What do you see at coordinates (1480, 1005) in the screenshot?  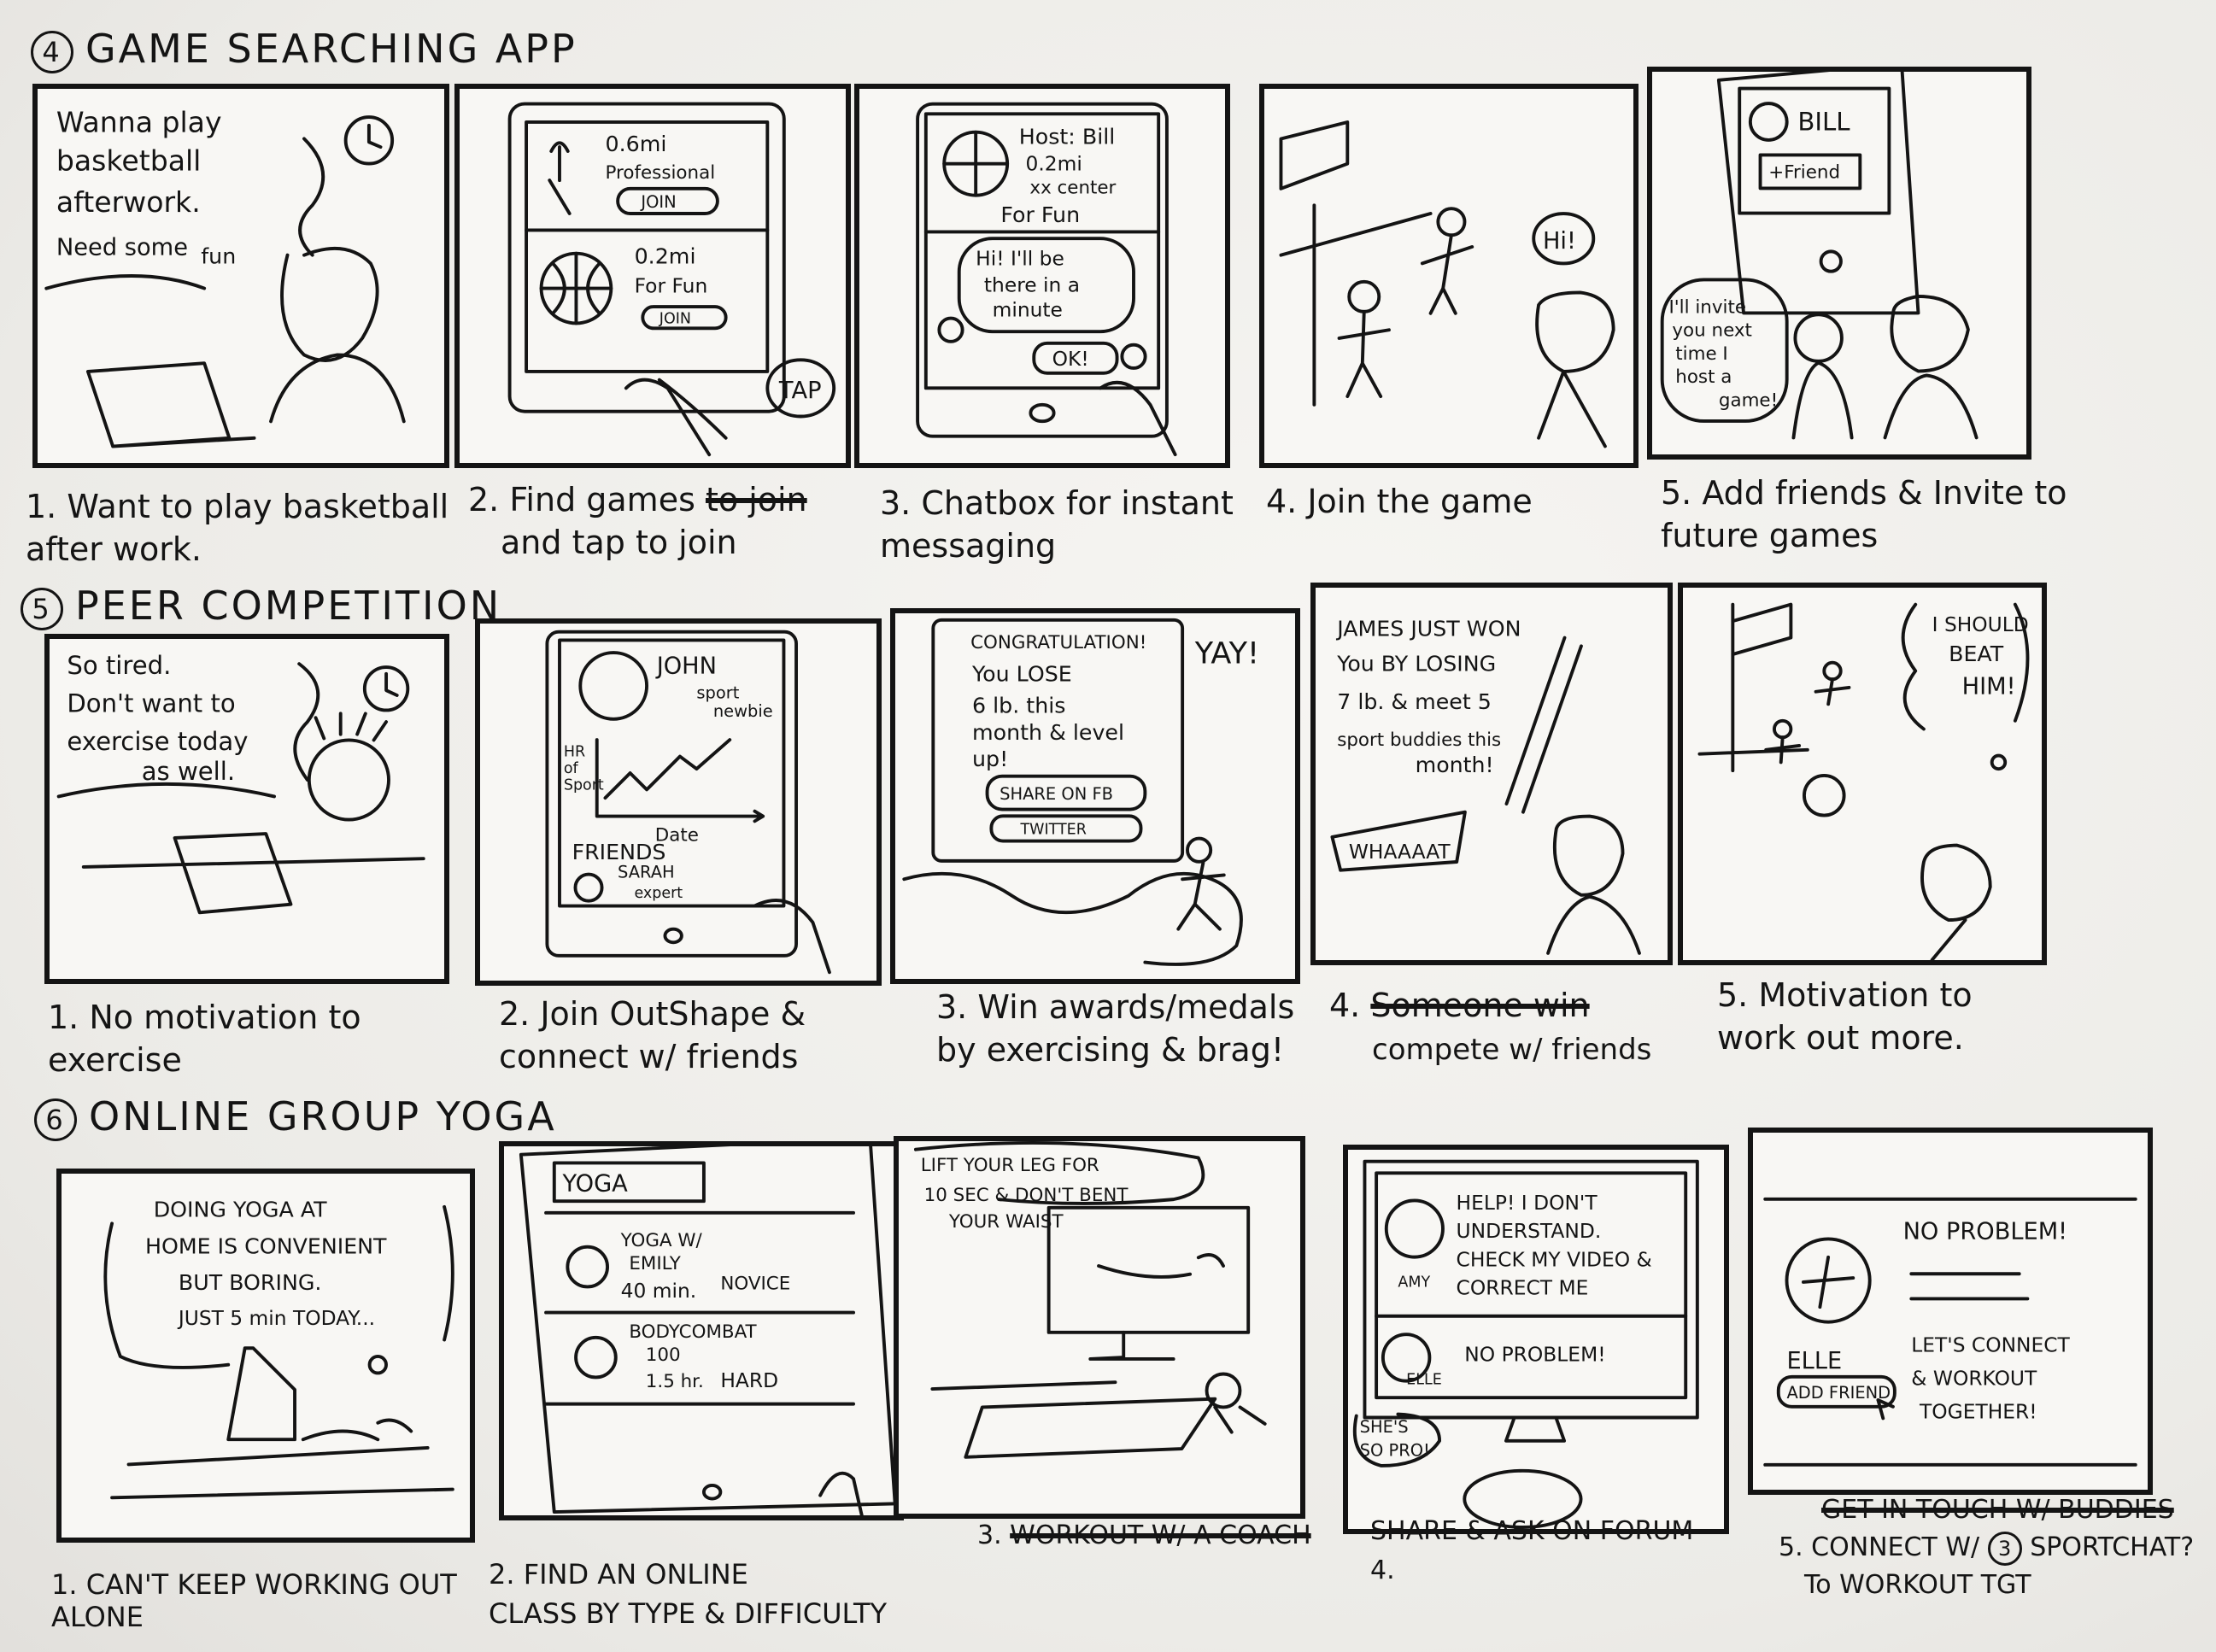 I see `caption-strikethrough: Someone win` at bounding box center [1480, 1005].